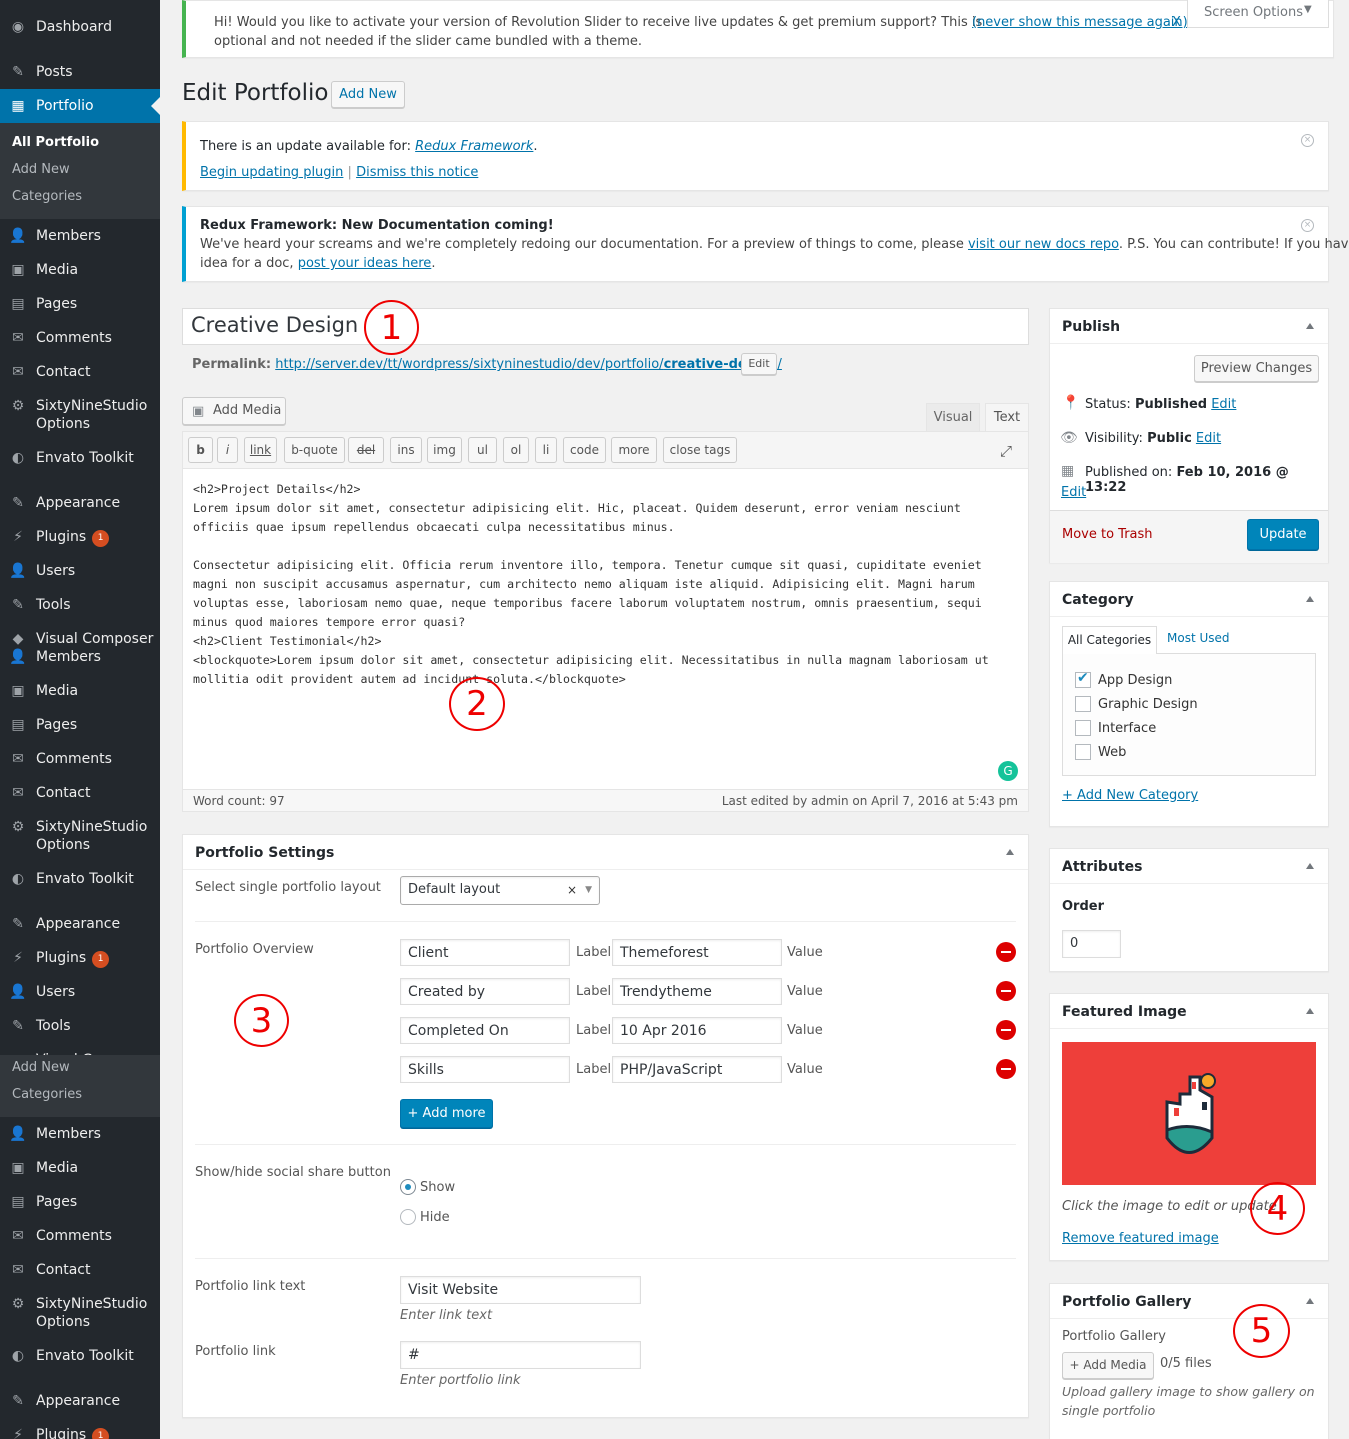  I want to click on post-title-input: Creative Design, so click(605, 326).